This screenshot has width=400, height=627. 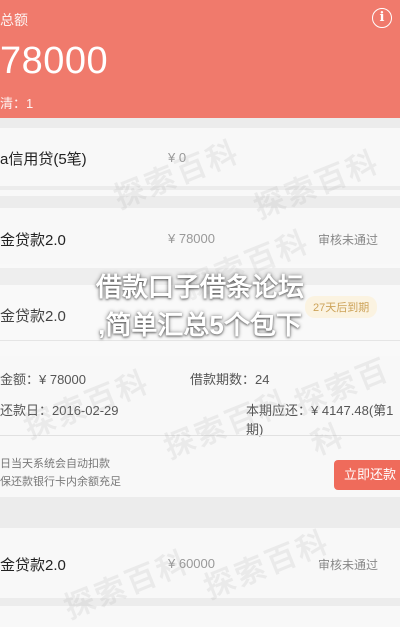 I want to click on loan-amount: ¥ 60000, so click(x=191, y=563).